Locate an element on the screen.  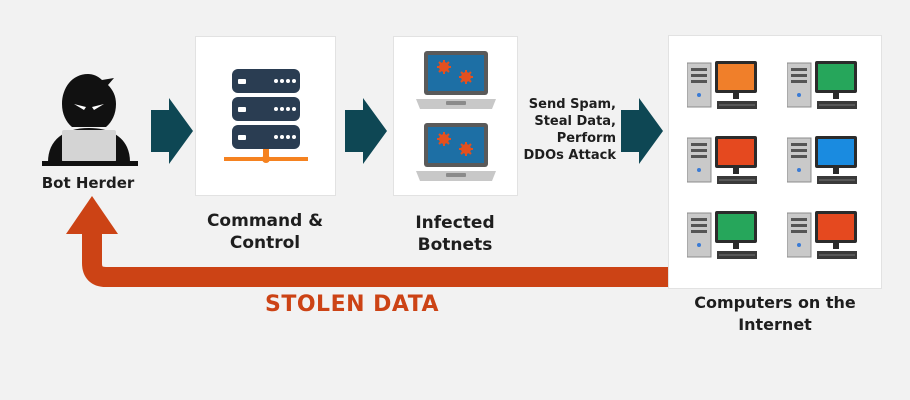
bot-herder-label: Bot Herder is located at coordinates (88, 183).